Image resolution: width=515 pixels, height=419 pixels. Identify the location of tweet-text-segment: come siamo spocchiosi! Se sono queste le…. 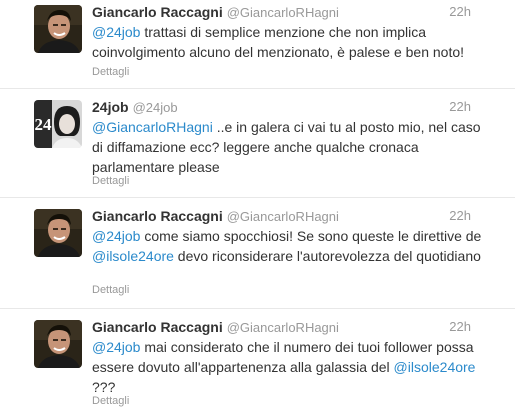
(311, 236).